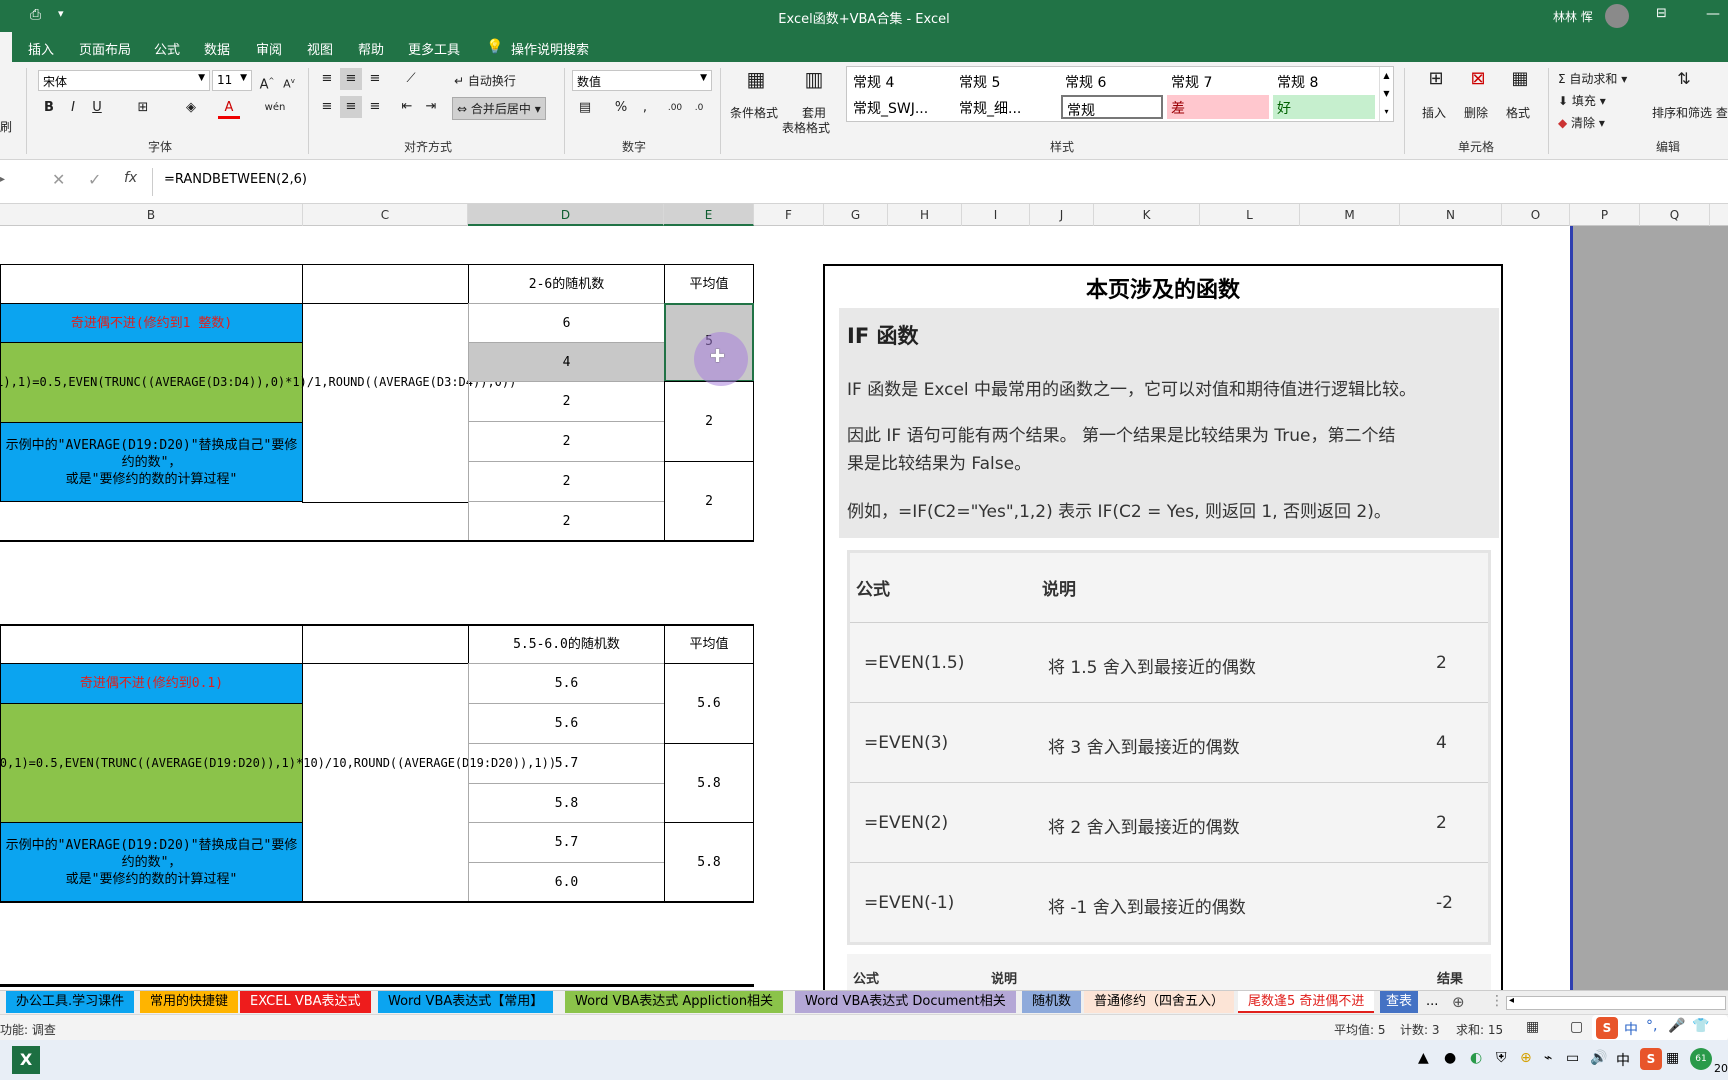  Describe the element at coordinates (1497, 1001) in the screenshot. I see `tab-splitter-icon: ⋮` at that location.